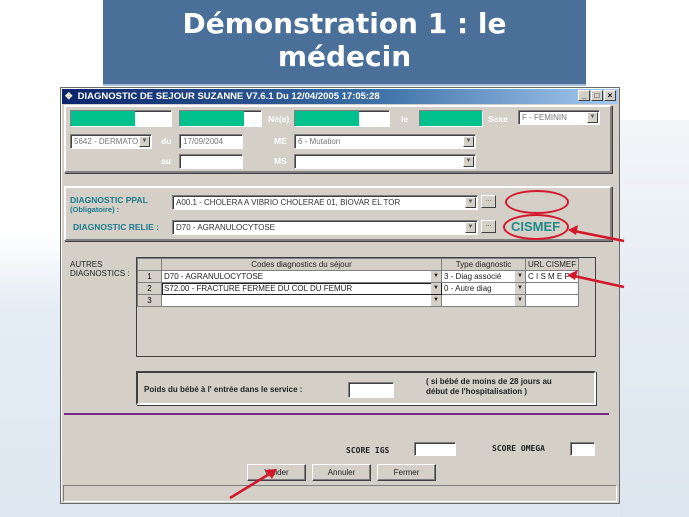  What do you see at coordinates (344, 56) in the screenshot?
I see `slide-title-line2: médecin` at bounding box center [344, 56].